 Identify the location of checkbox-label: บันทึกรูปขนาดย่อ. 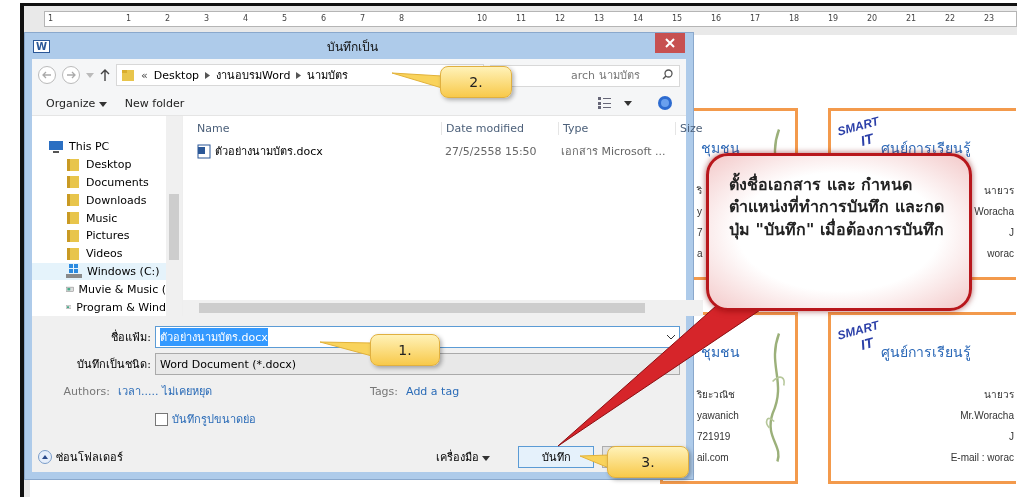
(214, 419).